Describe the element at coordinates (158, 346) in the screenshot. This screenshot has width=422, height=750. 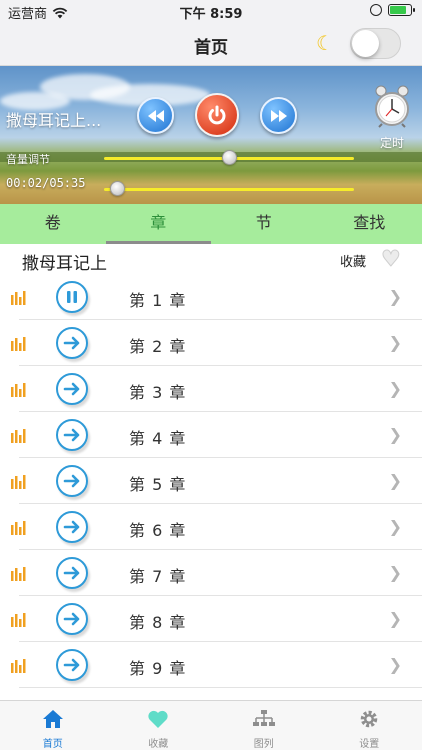
I see `chapter-label: 第 2 章` at that location.